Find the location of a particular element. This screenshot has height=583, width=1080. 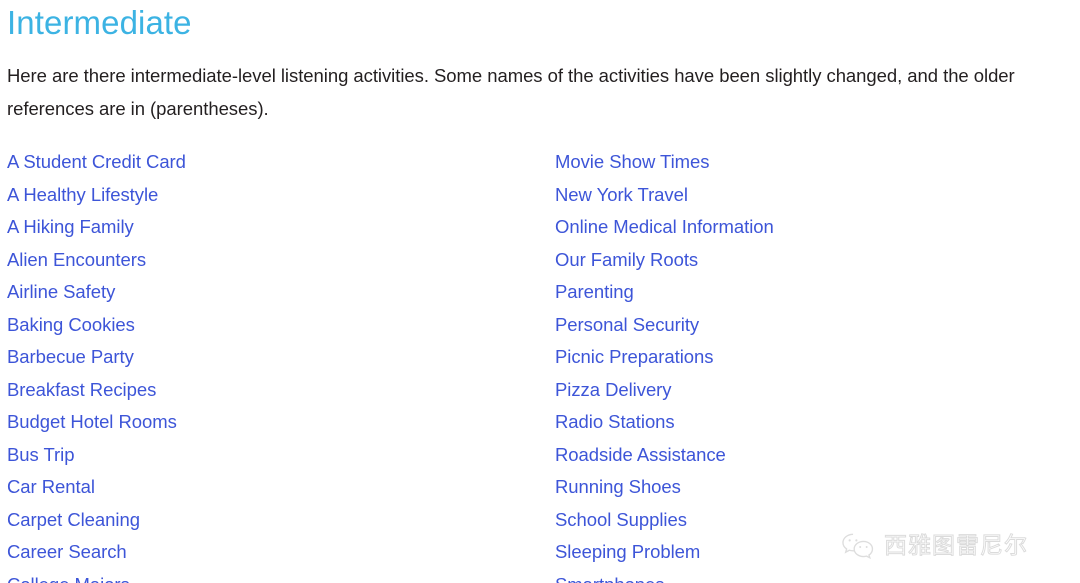

activity-link: College Majors is located at coordinates (68, 578).